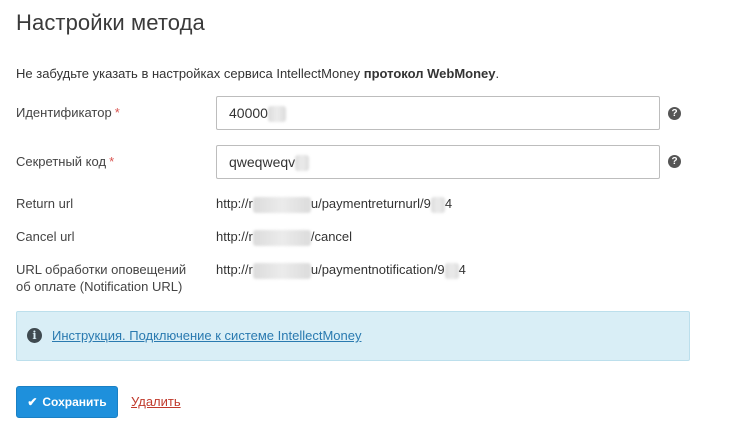  What do you see at coordinates (34, 335) in the screenshot?
I see `info-icon: i` at bounding box center [34, 335].